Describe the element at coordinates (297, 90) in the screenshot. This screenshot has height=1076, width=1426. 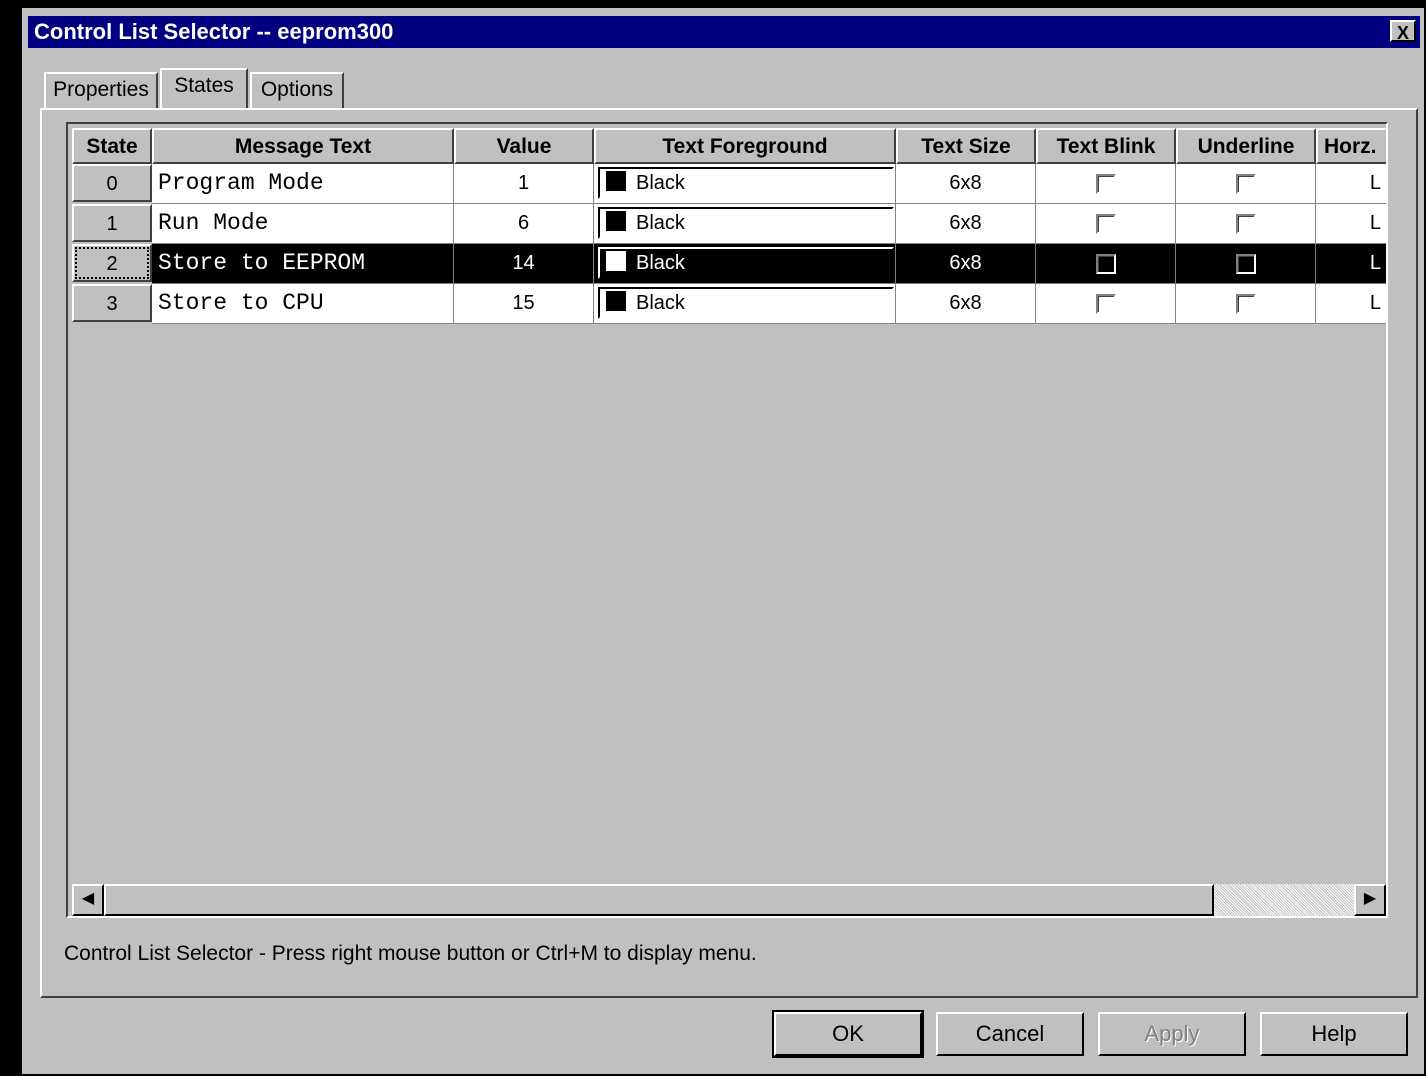
I see `tab-options: Options` at that location.